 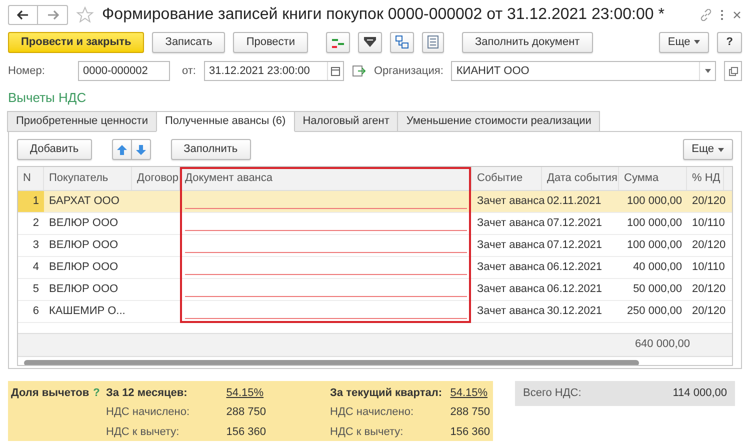 What do you see at coordinates (156, 178) in the screenshot?
I see `column-header: Договор` at bounding box center [156, 178].